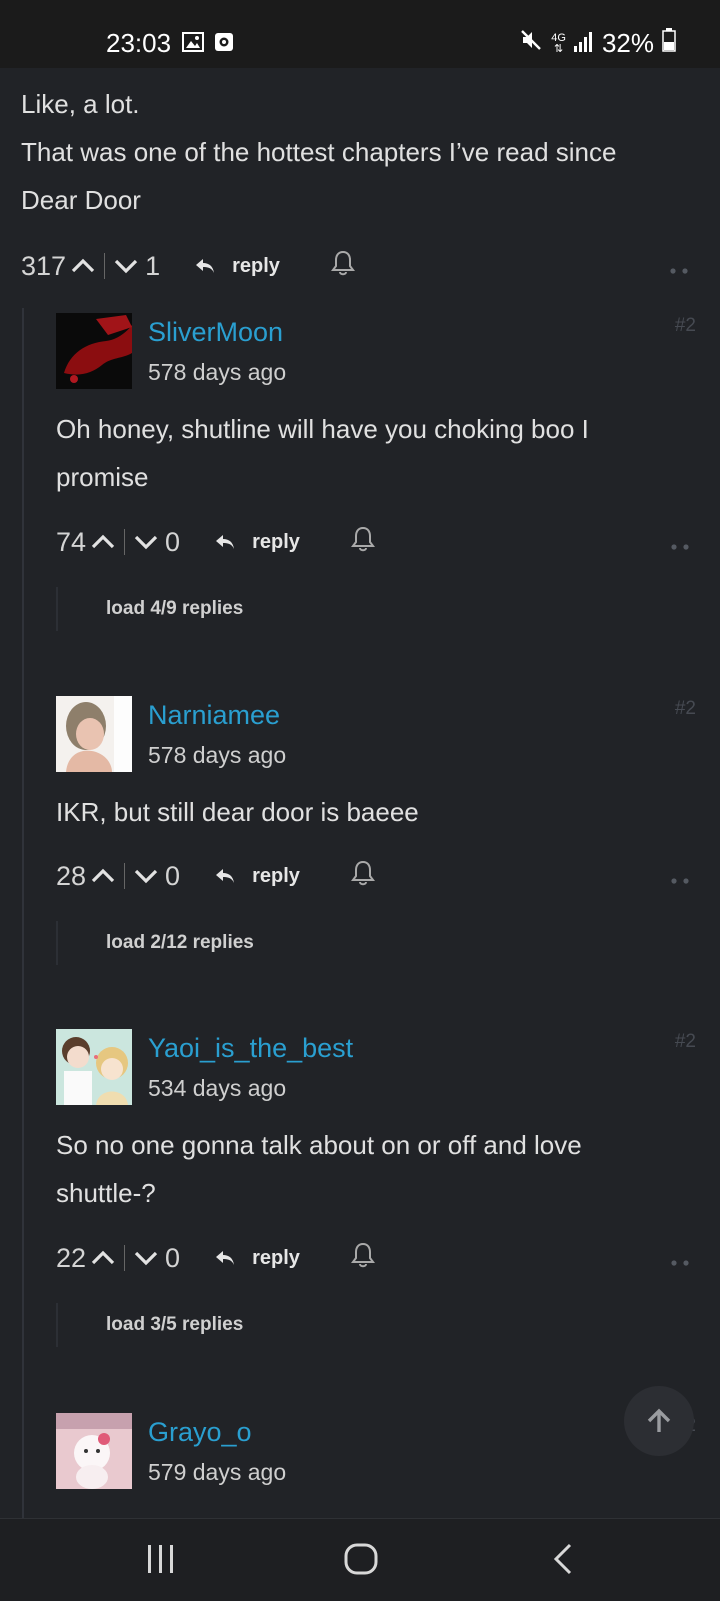 This screenshot has height=1601, width=720. Describe the element at coordinates (558, 37) in the screenshot. I see `network-type: 4G` at that location.